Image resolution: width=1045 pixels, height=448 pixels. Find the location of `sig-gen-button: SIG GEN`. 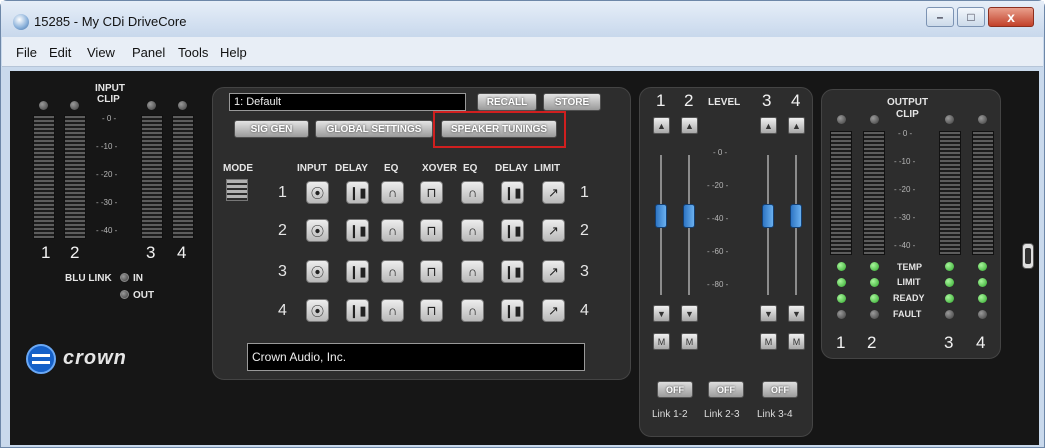

sig-gen-button: SIG GEN is located at coordinates (271, 129).